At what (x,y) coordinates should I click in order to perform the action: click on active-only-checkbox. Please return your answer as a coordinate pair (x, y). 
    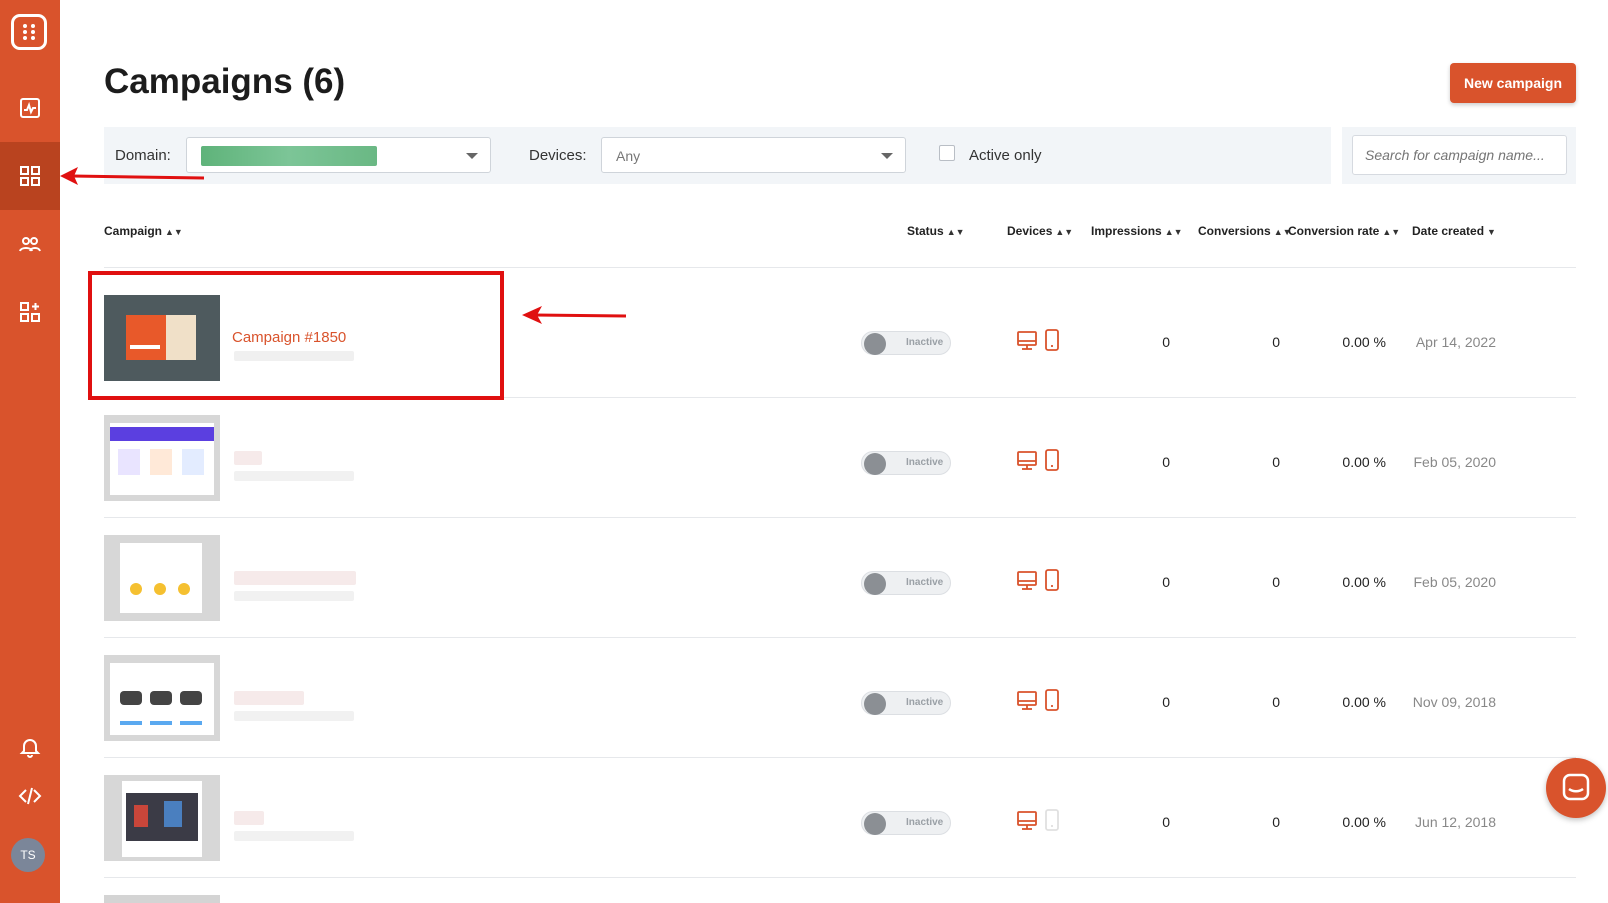
    Looking at the image, I should click on (947, 153).